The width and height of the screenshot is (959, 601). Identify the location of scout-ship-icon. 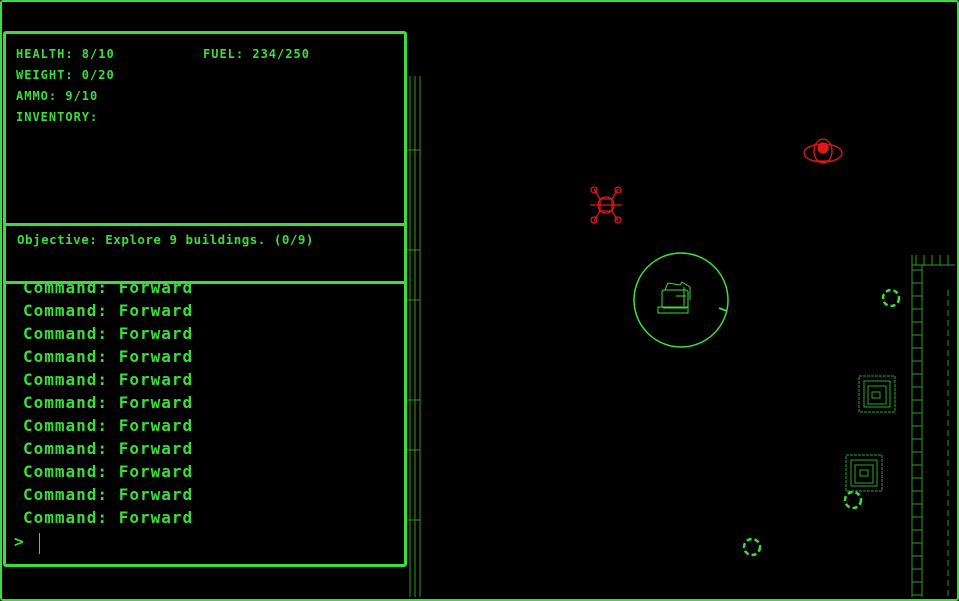
(823, 151).